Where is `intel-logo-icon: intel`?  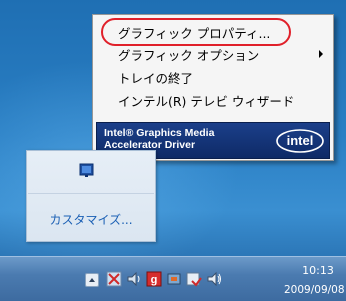 intel-logo-icon: intel is located at coordinates (300, 141).